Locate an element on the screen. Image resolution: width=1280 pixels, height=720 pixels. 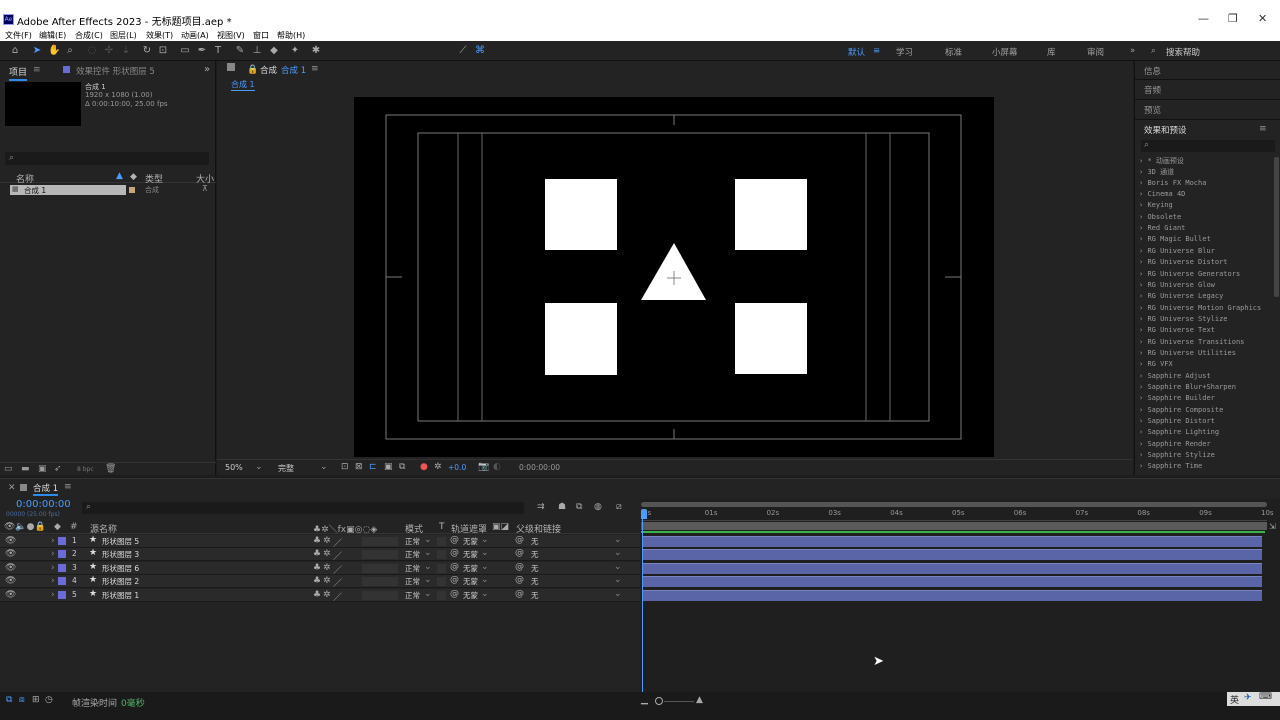
home-icon: ⌂ is located at coordinates (15, 51).